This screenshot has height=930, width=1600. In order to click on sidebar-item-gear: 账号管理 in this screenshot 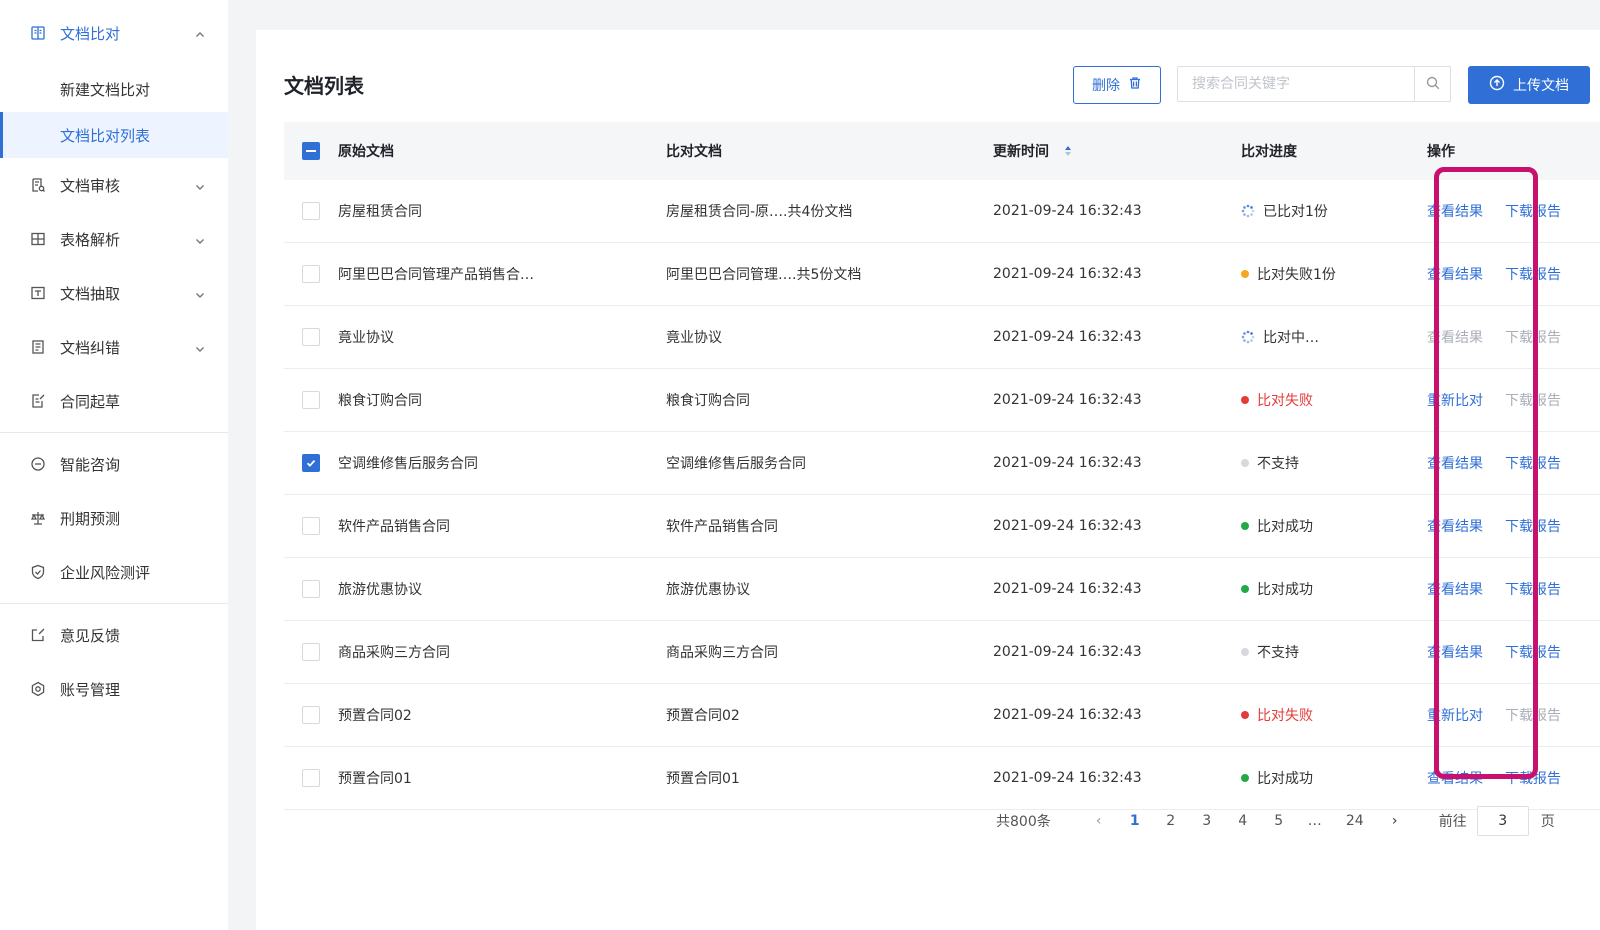, I will do `click(114, 689)`.